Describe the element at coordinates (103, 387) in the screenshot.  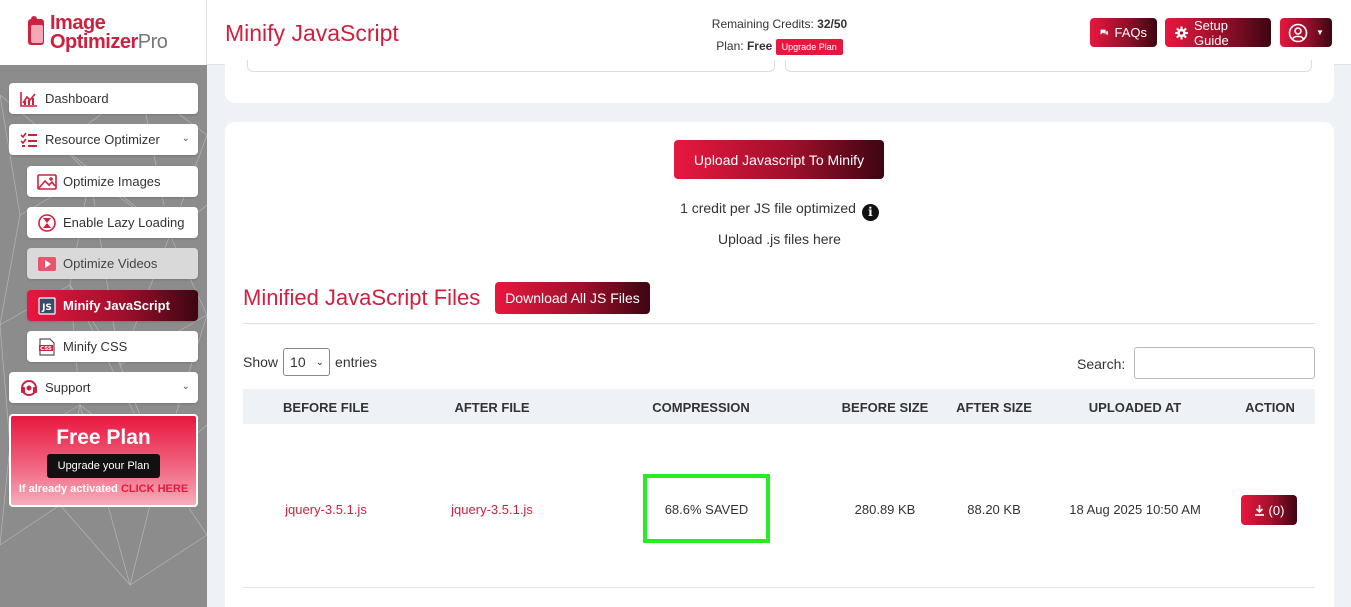
I see `sidebar-item-support: Support ⌄` at that location.